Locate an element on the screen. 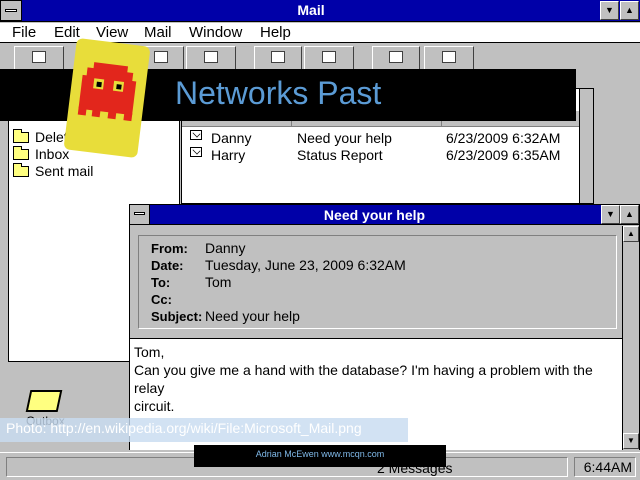 Image resolution: width=640 pixels, height=480 pixels. scroll-up-button: ▲ is located at coordinates (631, 234).